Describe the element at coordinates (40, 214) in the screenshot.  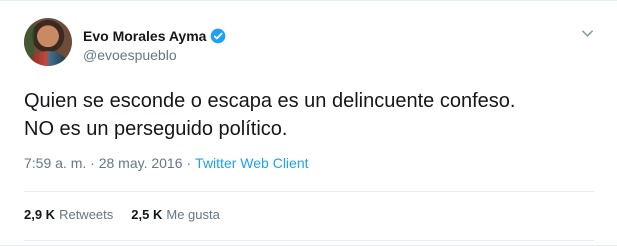
I see `retweets-count: 2,9 K` at that location.